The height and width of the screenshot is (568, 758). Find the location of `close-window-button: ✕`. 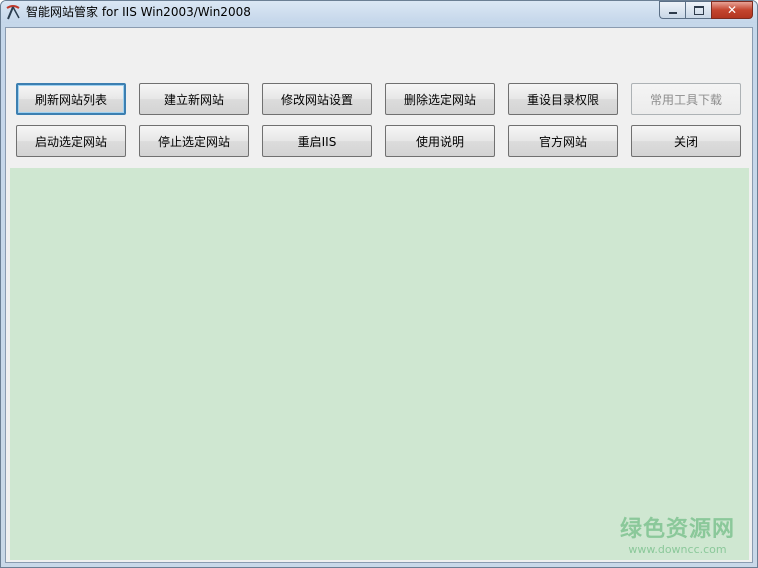

close-window-button: ✕ is located at coordinates (732, 10).